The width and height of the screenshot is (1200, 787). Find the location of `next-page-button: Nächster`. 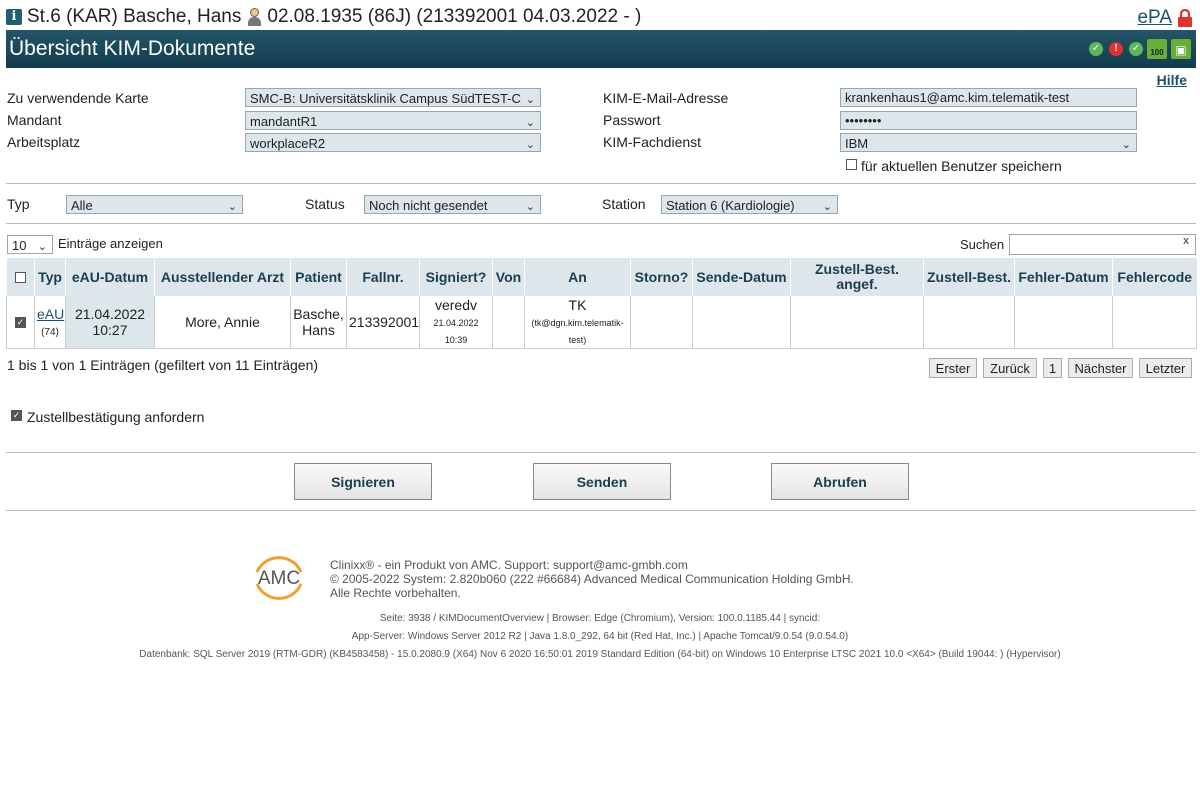

next-page-button: Nächster is located at coordinates (1100, 368).